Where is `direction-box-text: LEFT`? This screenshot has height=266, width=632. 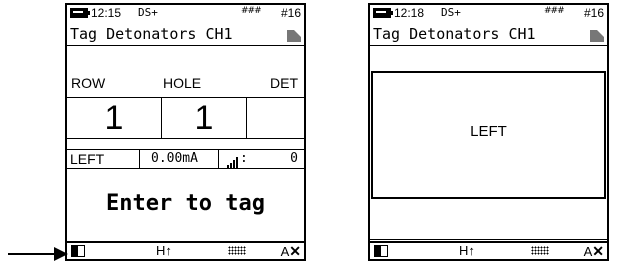
direction-box-text: LEFT is located at coordinates (488, 131).